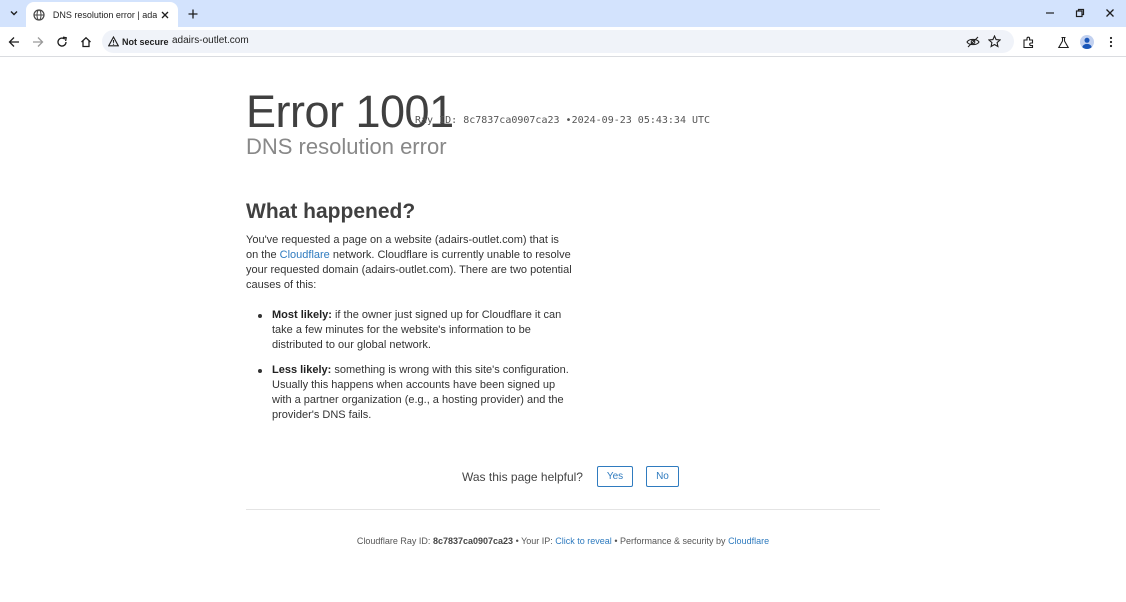 The width and height of the screenshot is (1126, 602). I want to click on error-title: DNS resolution error, so click(346, 146).